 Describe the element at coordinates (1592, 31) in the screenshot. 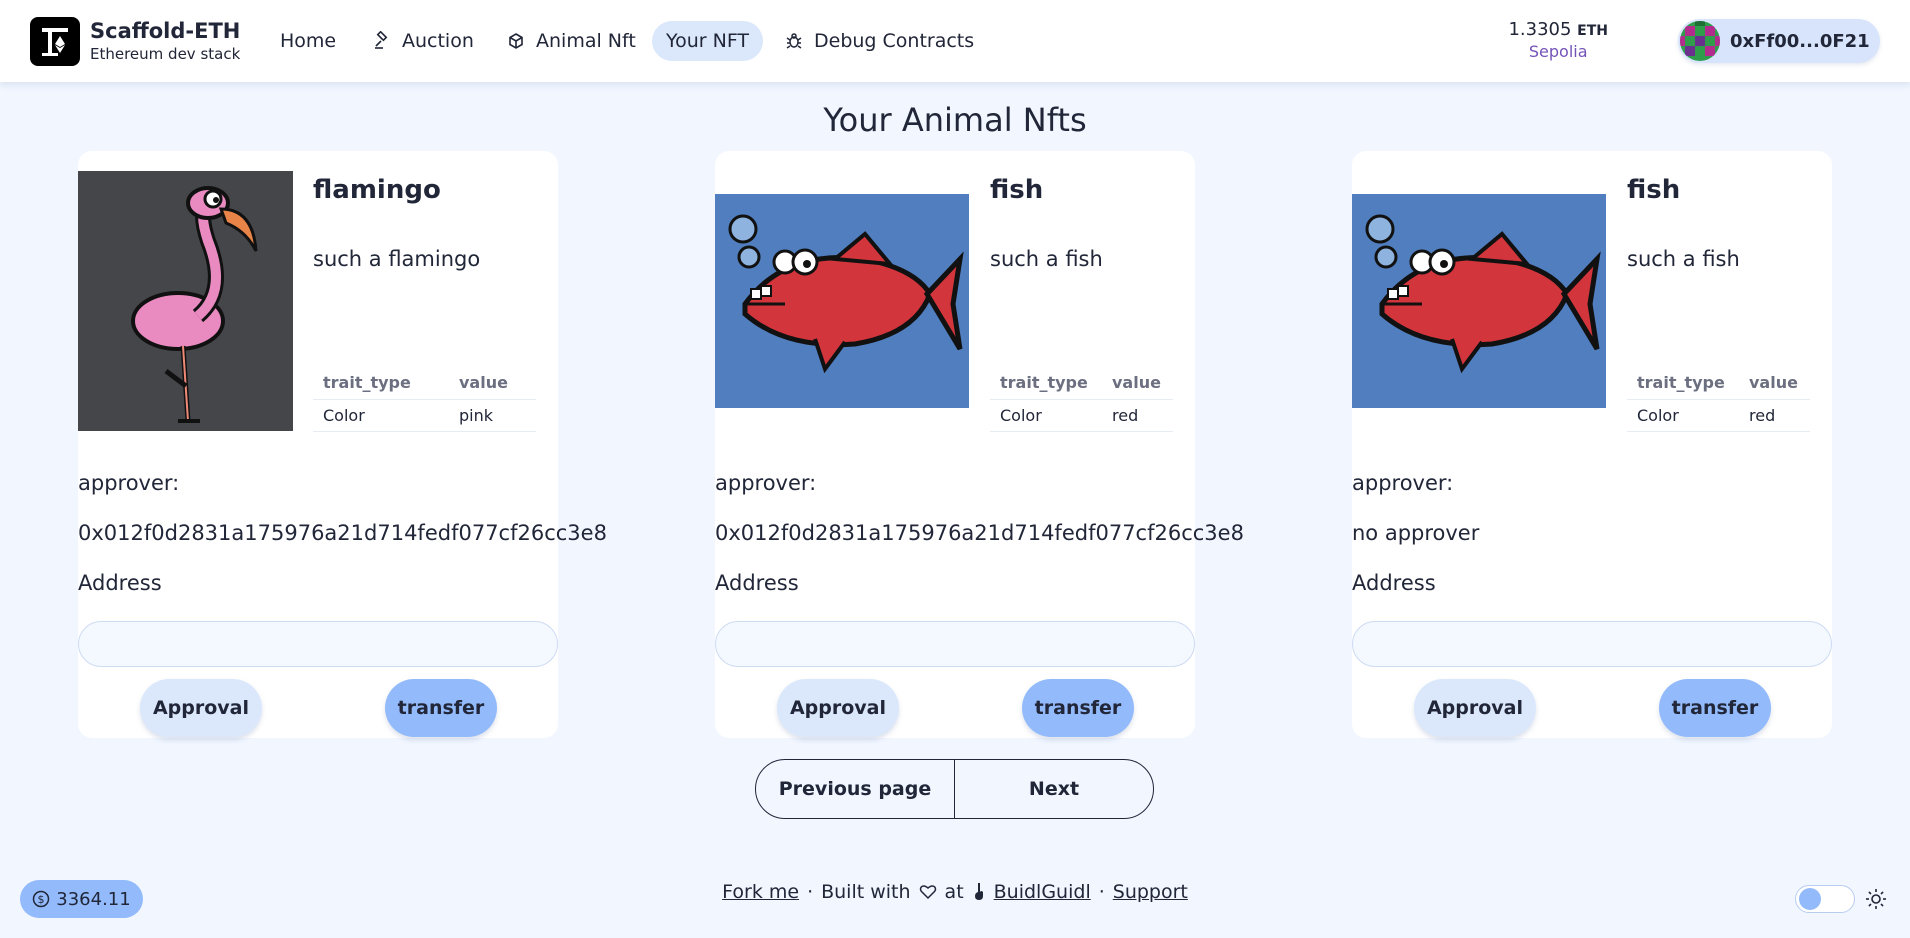

I see `balance-unit: ETH` at that location.